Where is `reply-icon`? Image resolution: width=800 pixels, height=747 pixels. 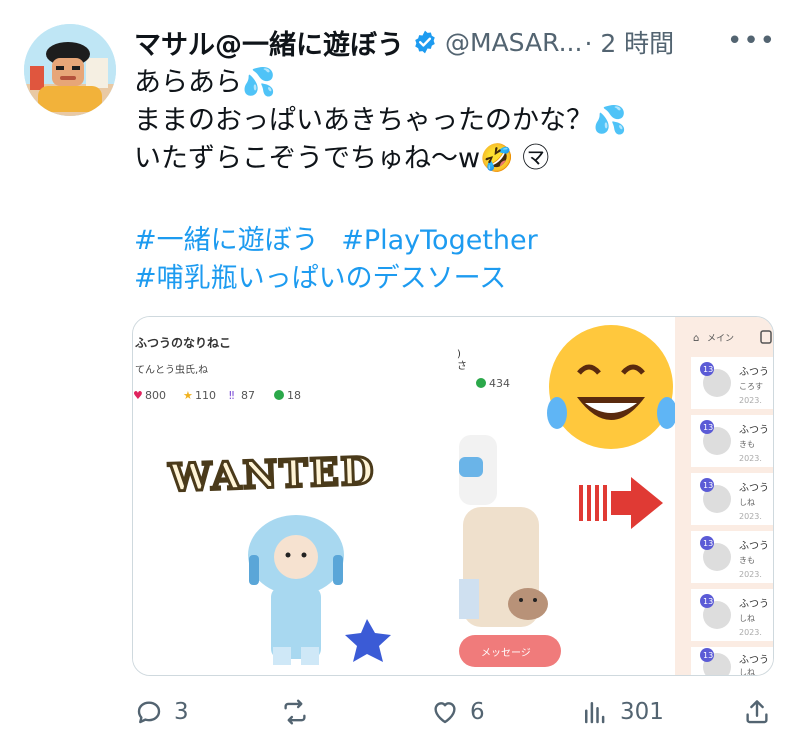
reply-icon is located at coordinates (149, 712).